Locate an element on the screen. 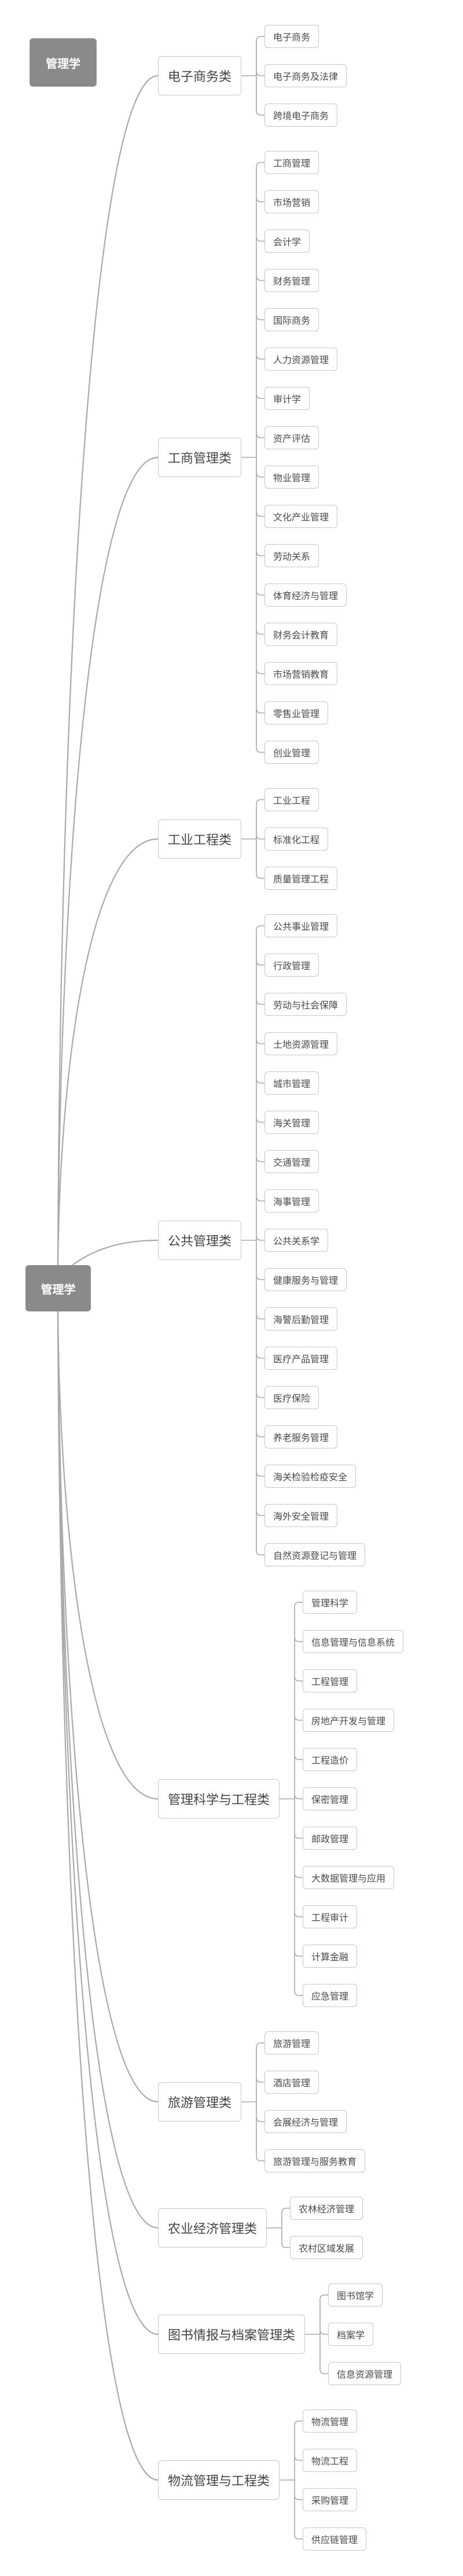 The width and height of the screenshot is (463, 2576). leaf-node: 工业工程 is located at coordinates (291, 799).